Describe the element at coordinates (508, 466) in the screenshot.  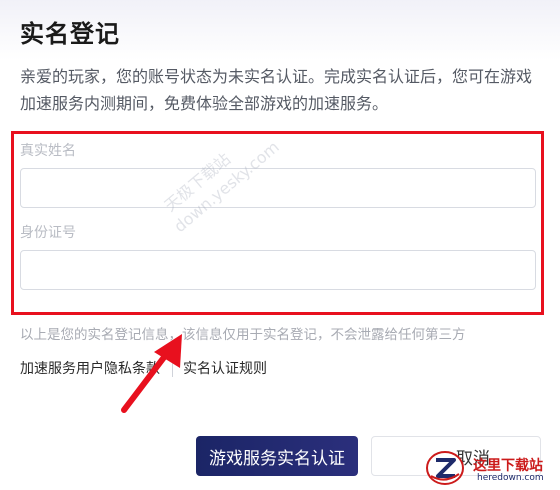
I see `site-logo-name: 这里下载站` at that location.